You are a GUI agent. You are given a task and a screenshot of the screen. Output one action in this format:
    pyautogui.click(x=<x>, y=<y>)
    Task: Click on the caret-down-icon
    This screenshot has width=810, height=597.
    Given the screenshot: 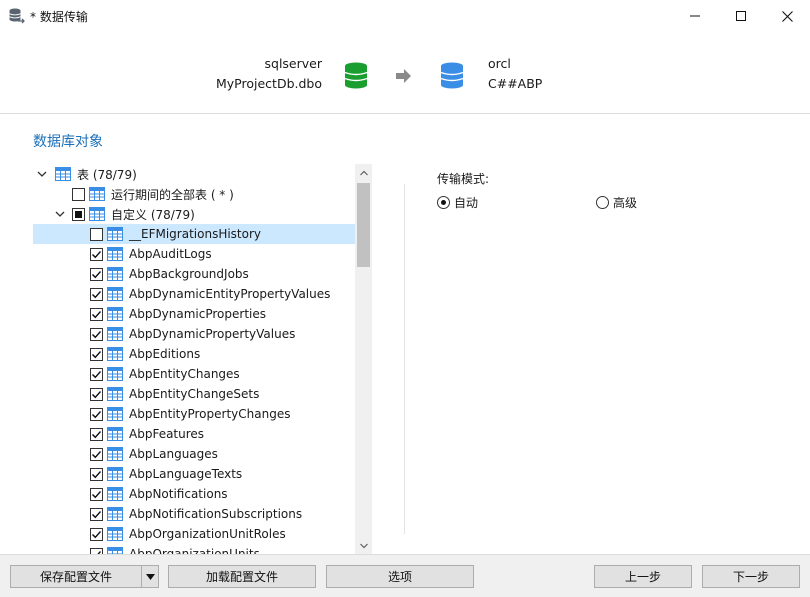 What is the action you would take?
    pyautogui.click(x=150, y=576)
    